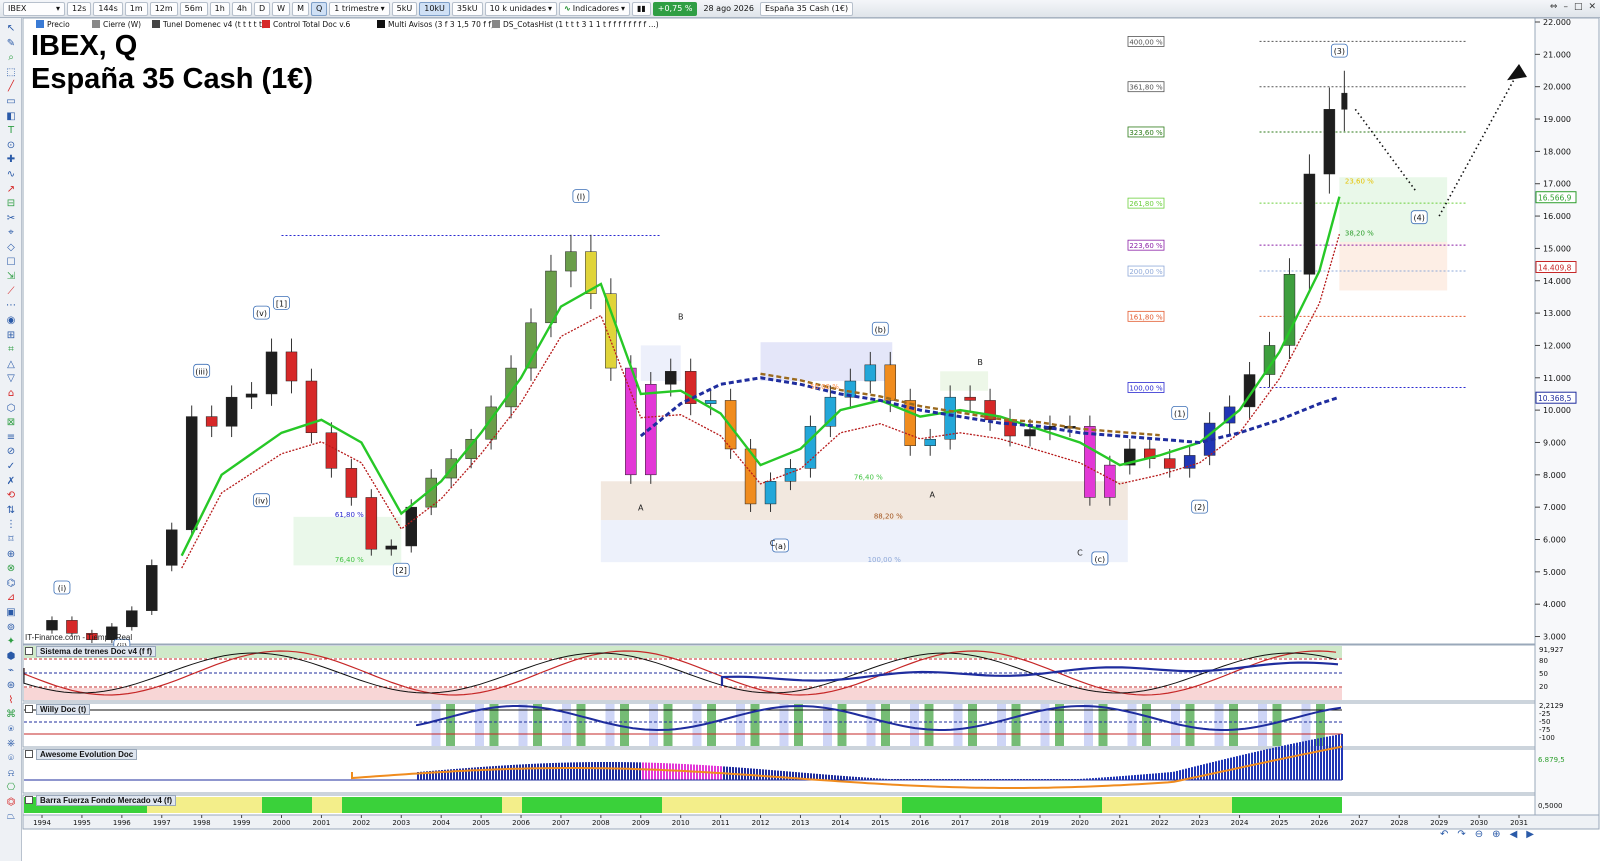 The height and width of the screenshot is (861, 1600). Describe the element at coordinates (108, 8) in the screenshot. I see `timeframe-button: 144s` at that location.